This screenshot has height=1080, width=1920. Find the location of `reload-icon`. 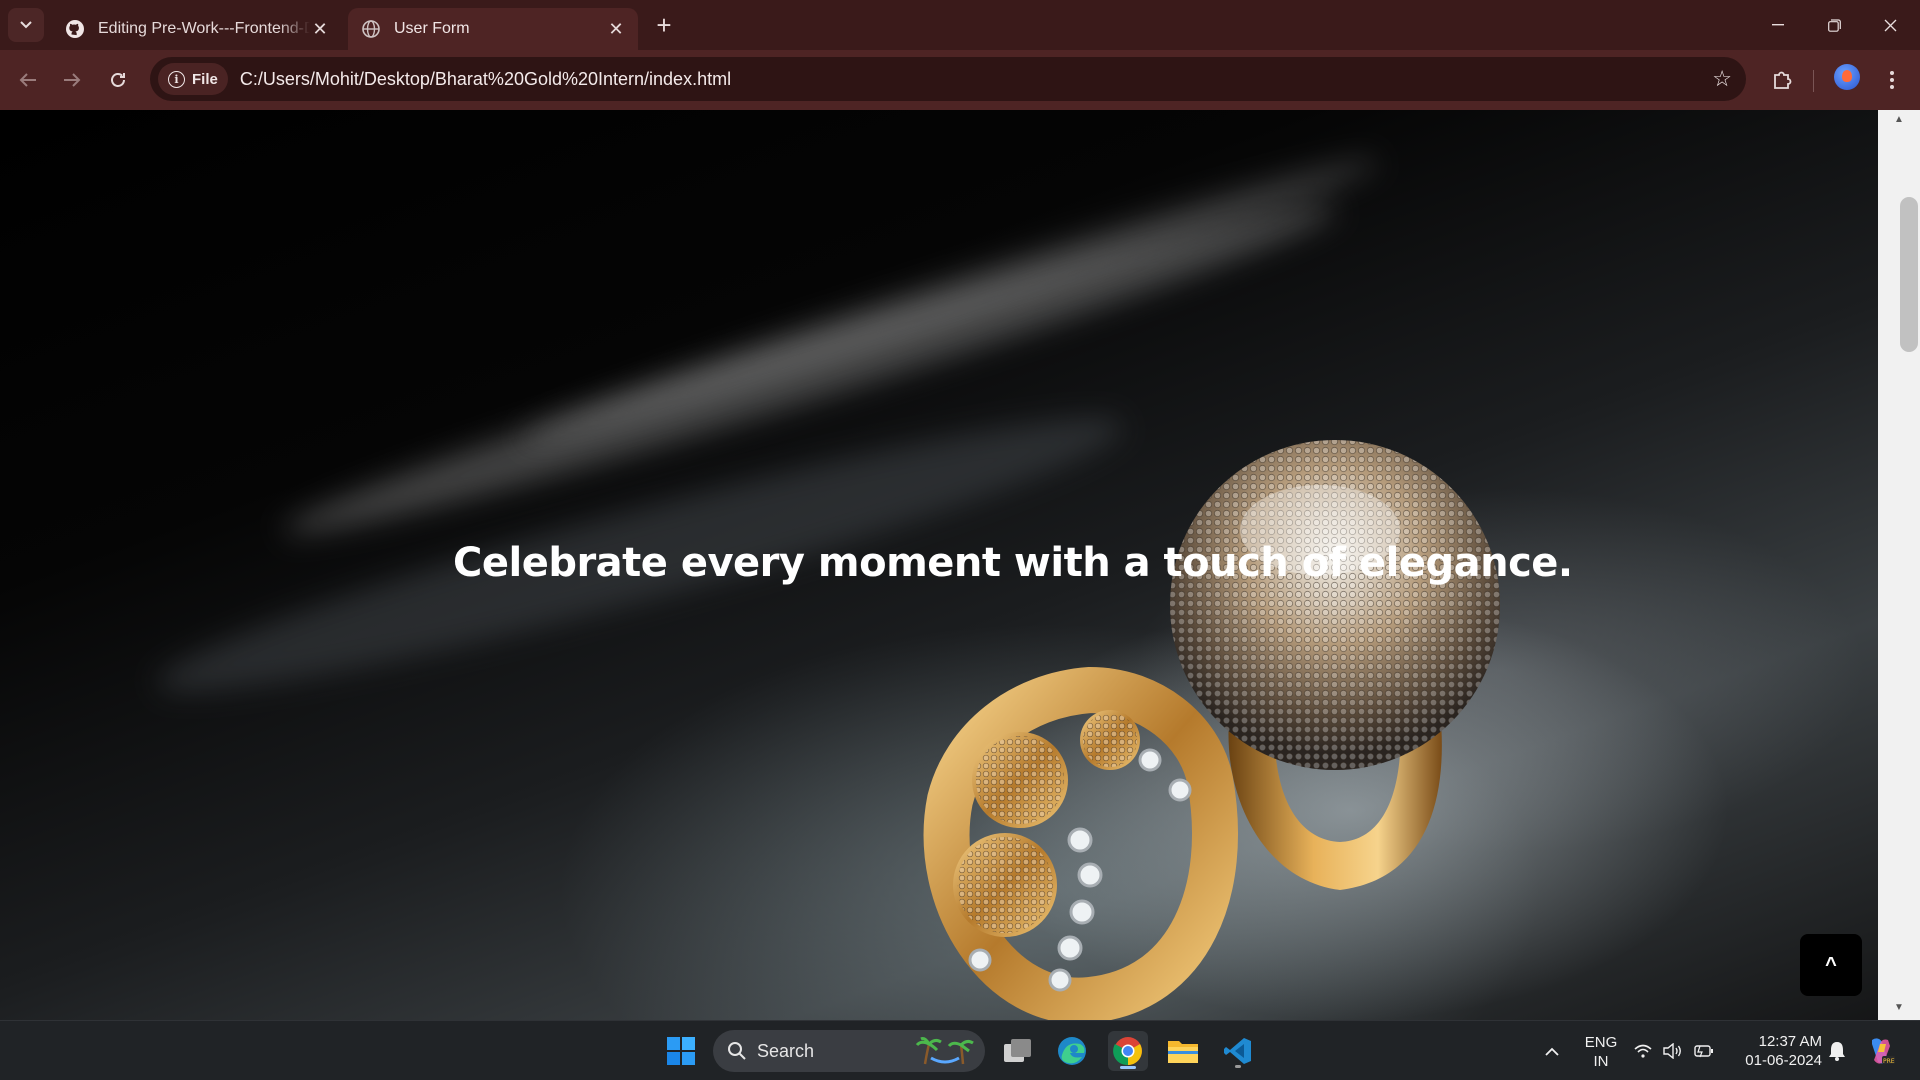

reload-icon is located at coordinates (118, 80).